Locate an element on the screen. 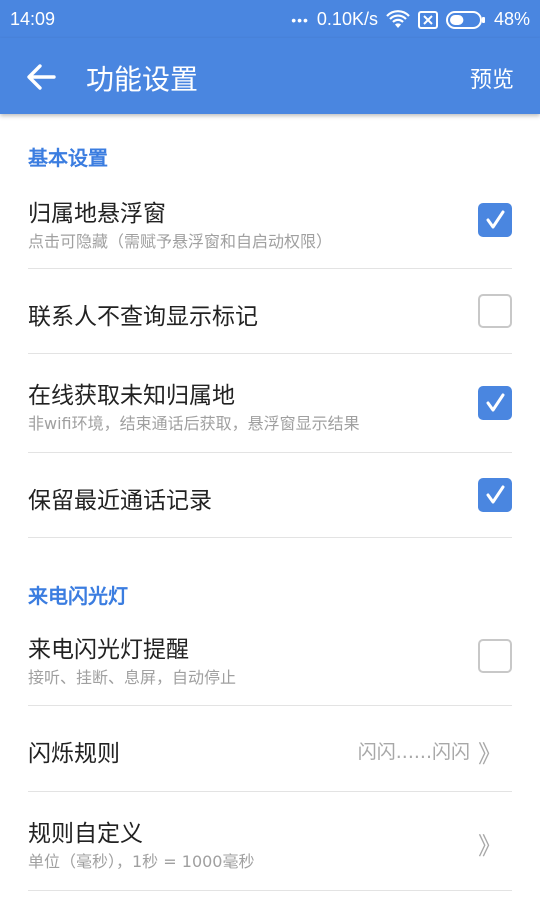 This screenshot has height=915, width=540. checkbox-contacts-no-query is located at coordinates (495, 311).